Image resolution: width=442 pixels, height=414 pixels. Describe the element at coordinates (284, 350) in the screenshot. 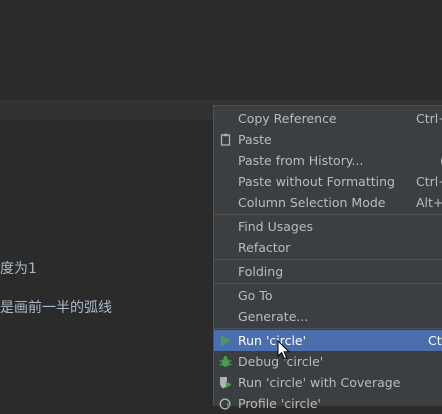

I see `mouse-cursor-icon` at that location.